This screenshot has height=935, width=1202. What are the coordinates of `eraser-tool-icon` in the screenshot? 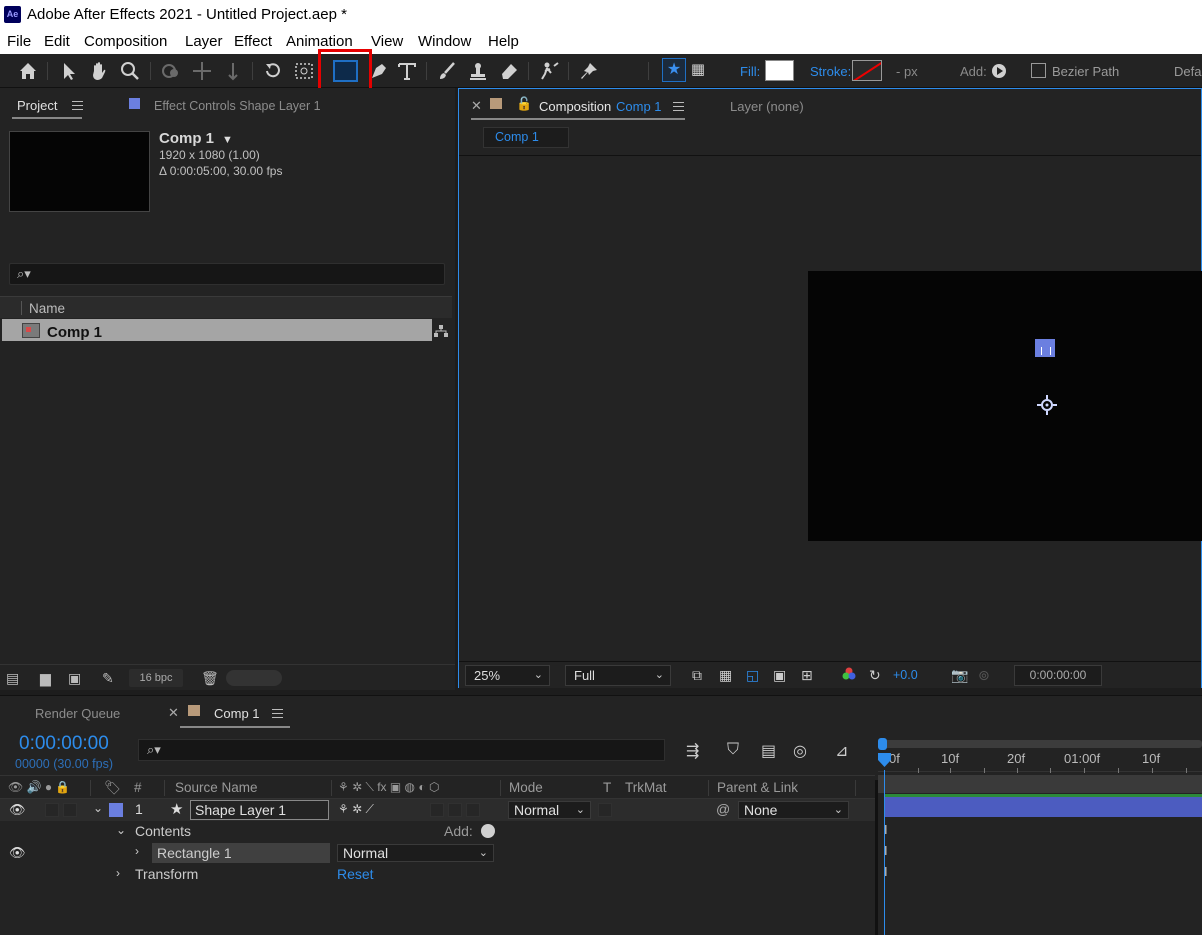 It's located at (509, 71).